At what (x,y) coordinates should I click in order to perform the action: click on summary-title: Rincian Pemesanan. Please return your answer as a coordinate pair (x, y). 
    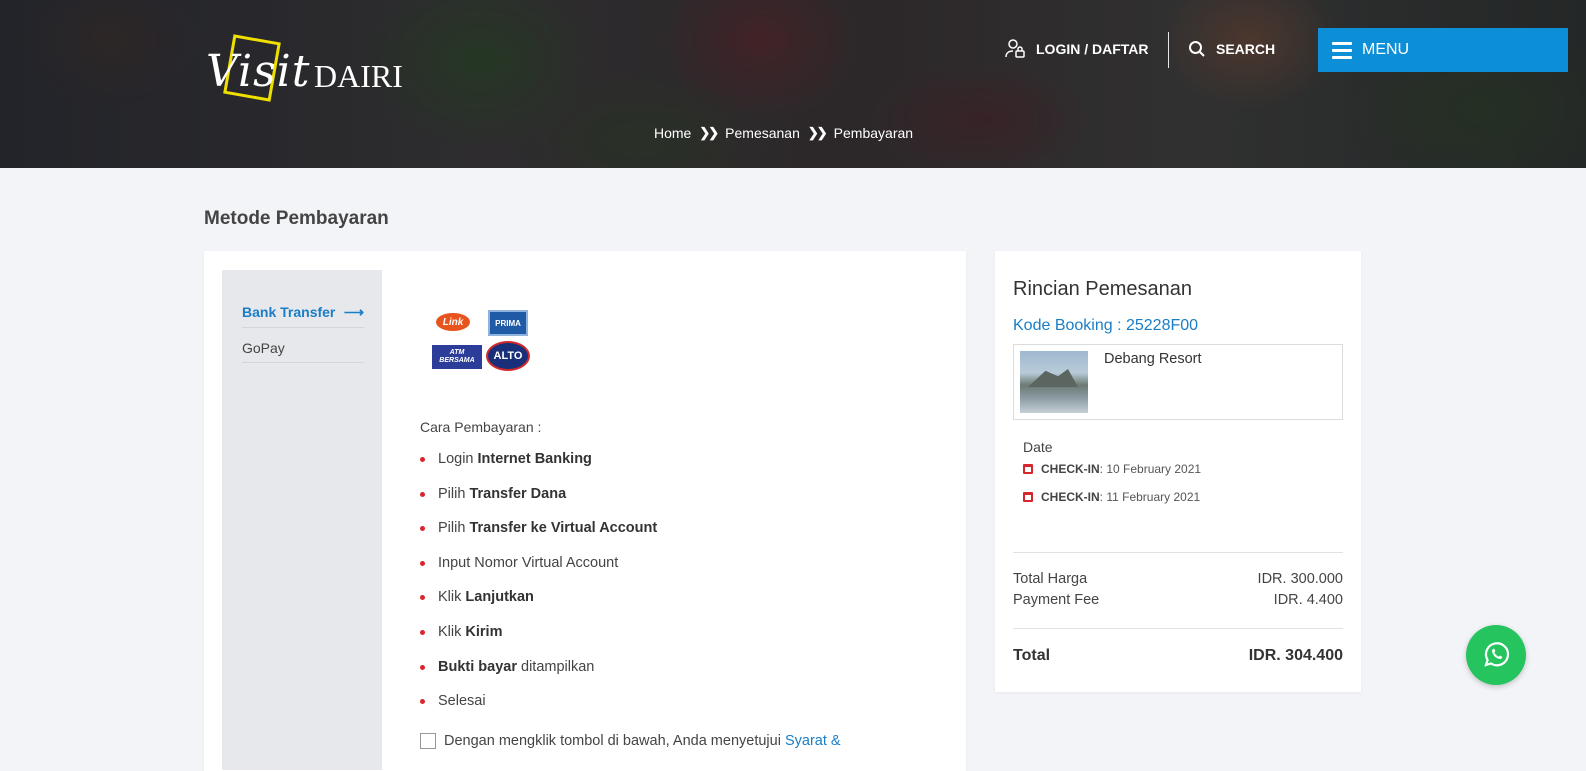
    Looking at the image, I should click on (1102, 289).